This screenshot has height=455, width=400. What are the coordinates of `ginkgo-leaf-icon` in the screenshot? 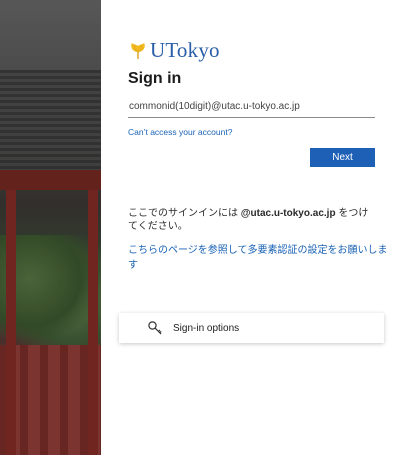 It's located at (138, 50).